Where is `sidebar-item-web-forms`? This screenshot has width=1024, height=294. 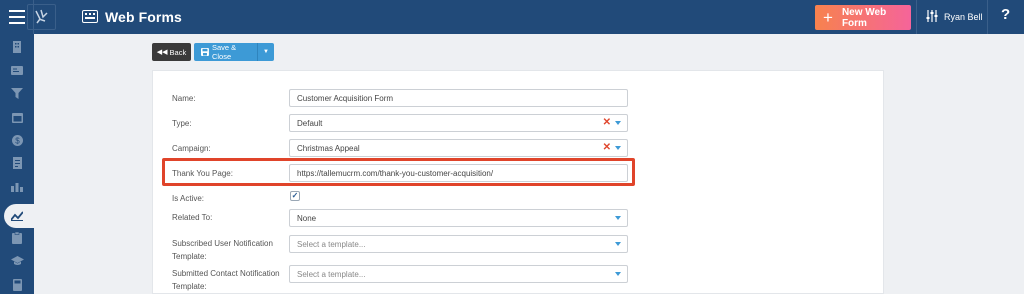 sidebar-item-web-forms is located at coordinates (17, 216).